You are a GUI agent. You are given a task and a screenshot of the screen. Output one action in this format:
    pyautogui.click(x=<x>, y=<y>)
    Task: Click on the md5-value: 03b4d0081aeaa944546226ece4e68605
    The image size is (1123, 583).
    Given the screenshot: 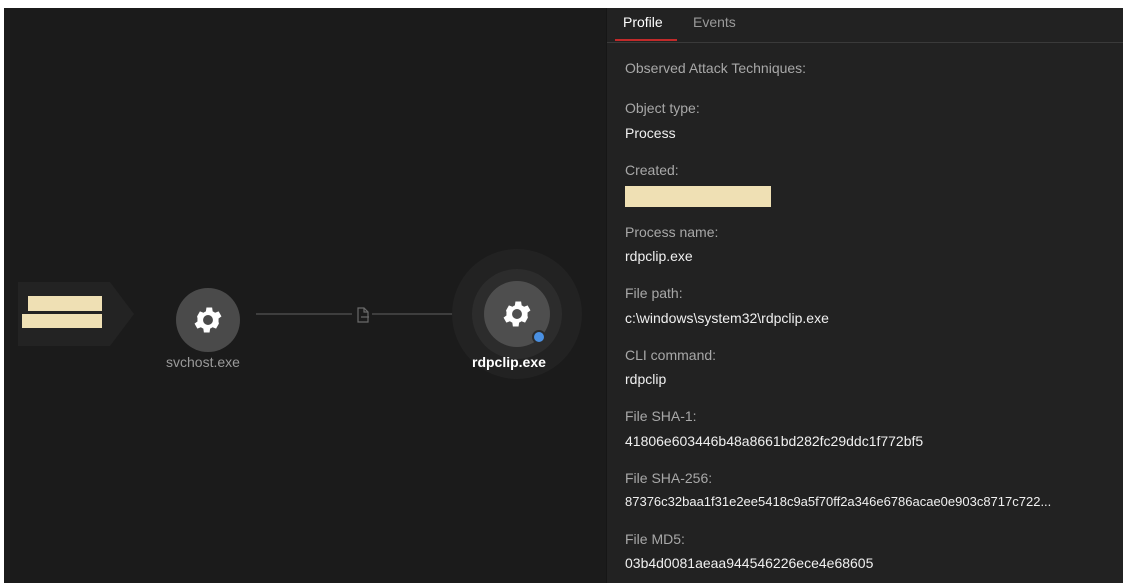 What is the action you would take?
    pyautogui.click(x=749, y=563)
    